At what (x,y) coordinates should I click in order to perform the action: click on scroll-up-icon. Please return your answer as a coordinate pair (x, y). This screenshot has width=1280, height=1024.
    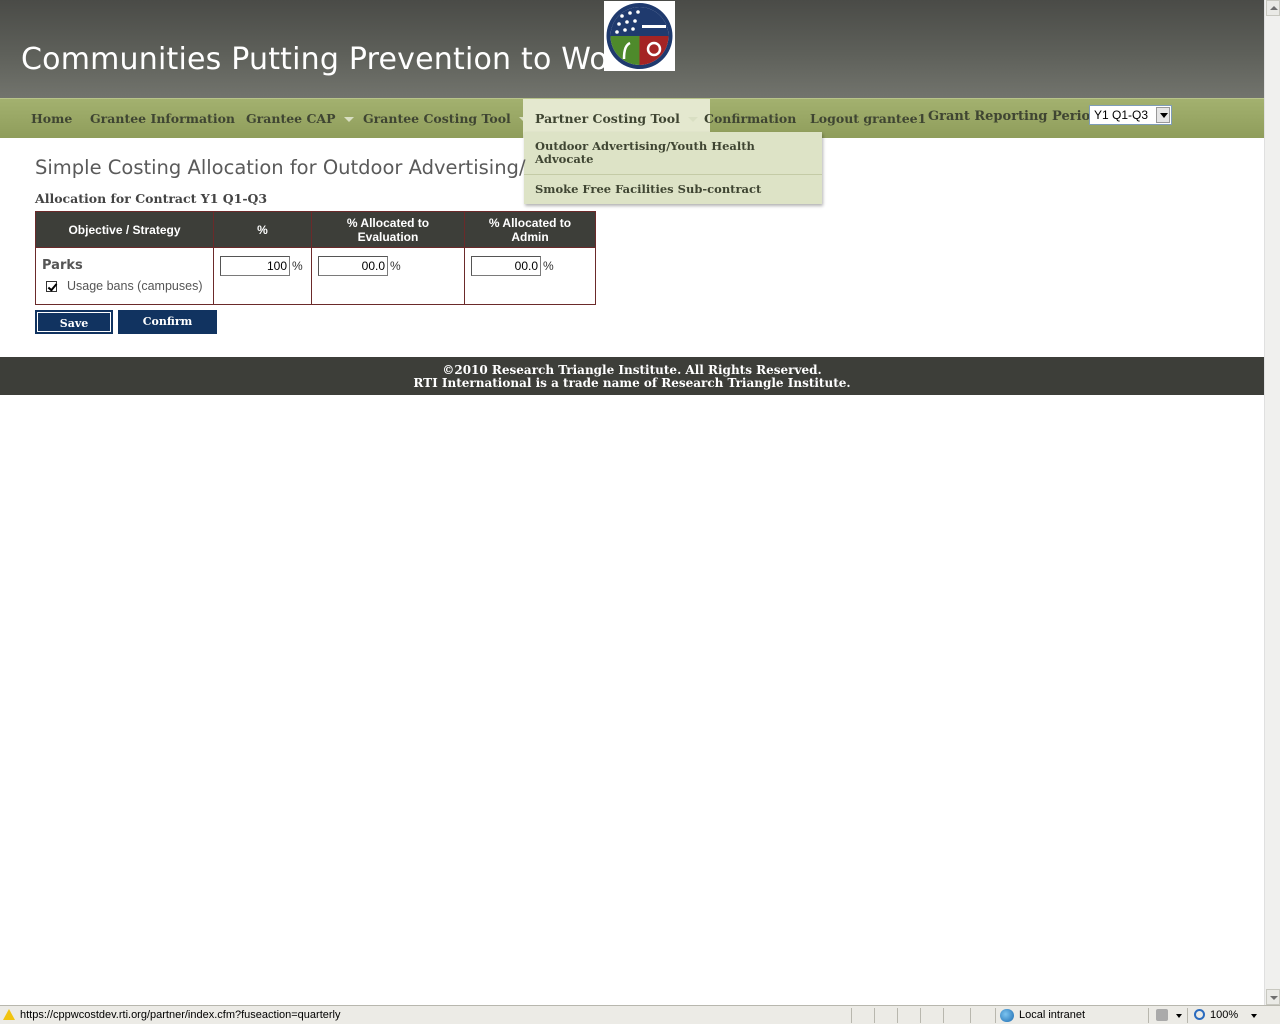
    Looking at the image, I should click on (1273, 8).